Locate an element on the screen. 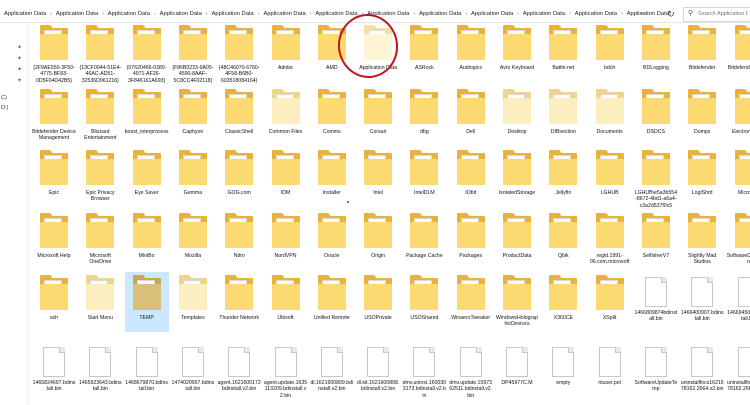 This screenshot has height=405, width=750. folder-item: DIBsection is located at coordinates (563, 110).